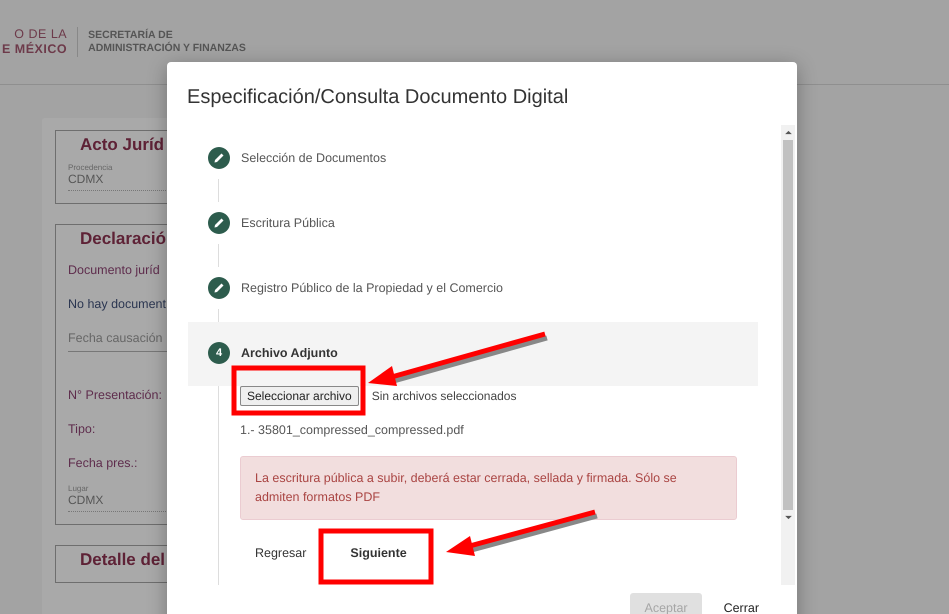 The image size is (949, 614). I want to click on field-label: Tipo:, so click(82, 429).